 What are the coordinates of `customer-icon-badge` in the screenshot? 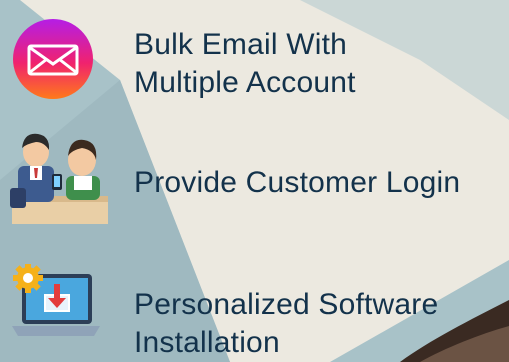 It's located at (59, 178).